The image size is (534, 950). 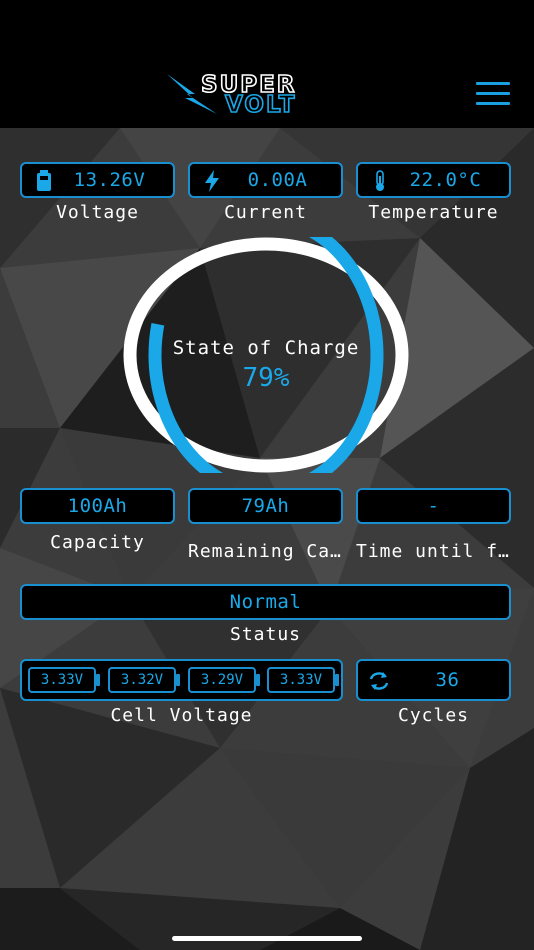 I want to click on cycles-display: 36, so click(x=433, y=680).